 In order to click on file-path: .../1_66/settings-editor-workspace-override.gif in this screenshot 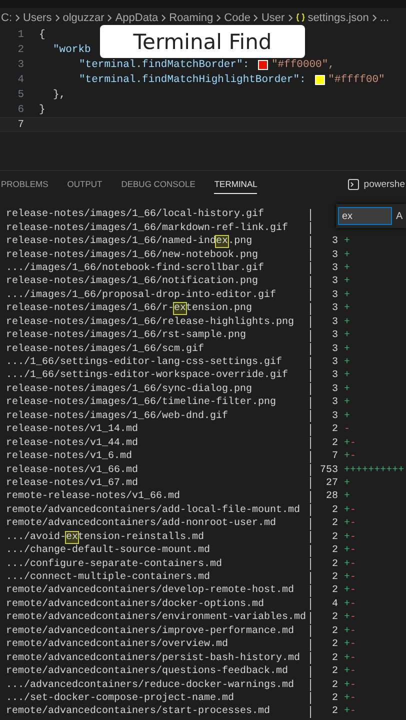, I will do `click(147, 376)`.